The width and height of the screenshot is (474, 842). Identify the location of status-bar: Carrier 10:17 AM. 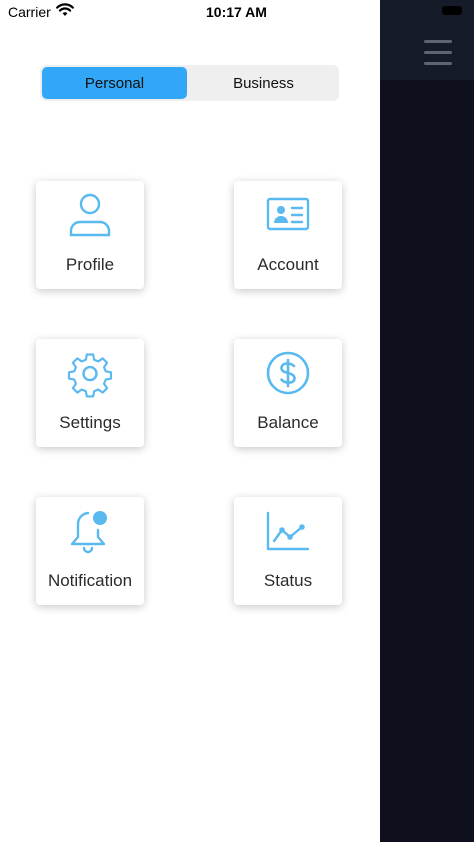
(237, 12).